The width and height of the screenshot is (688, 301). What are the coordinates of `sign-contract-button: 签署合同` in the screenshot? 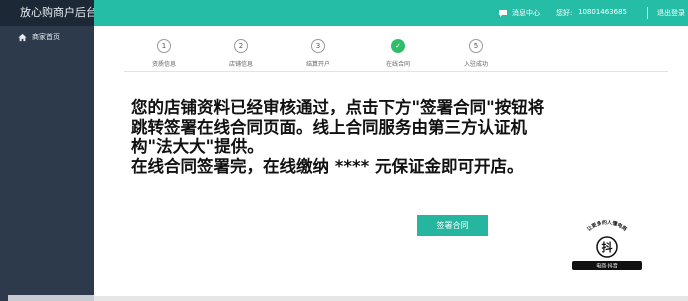 It's located at (452, 225).